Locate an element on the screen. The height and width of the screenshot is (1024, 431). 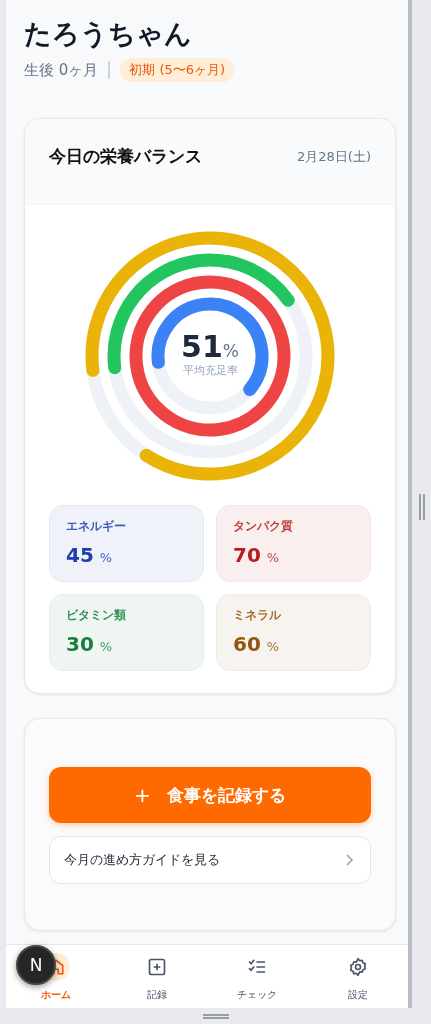
nutrient-value: 60 is located at coordinates (247, 644).